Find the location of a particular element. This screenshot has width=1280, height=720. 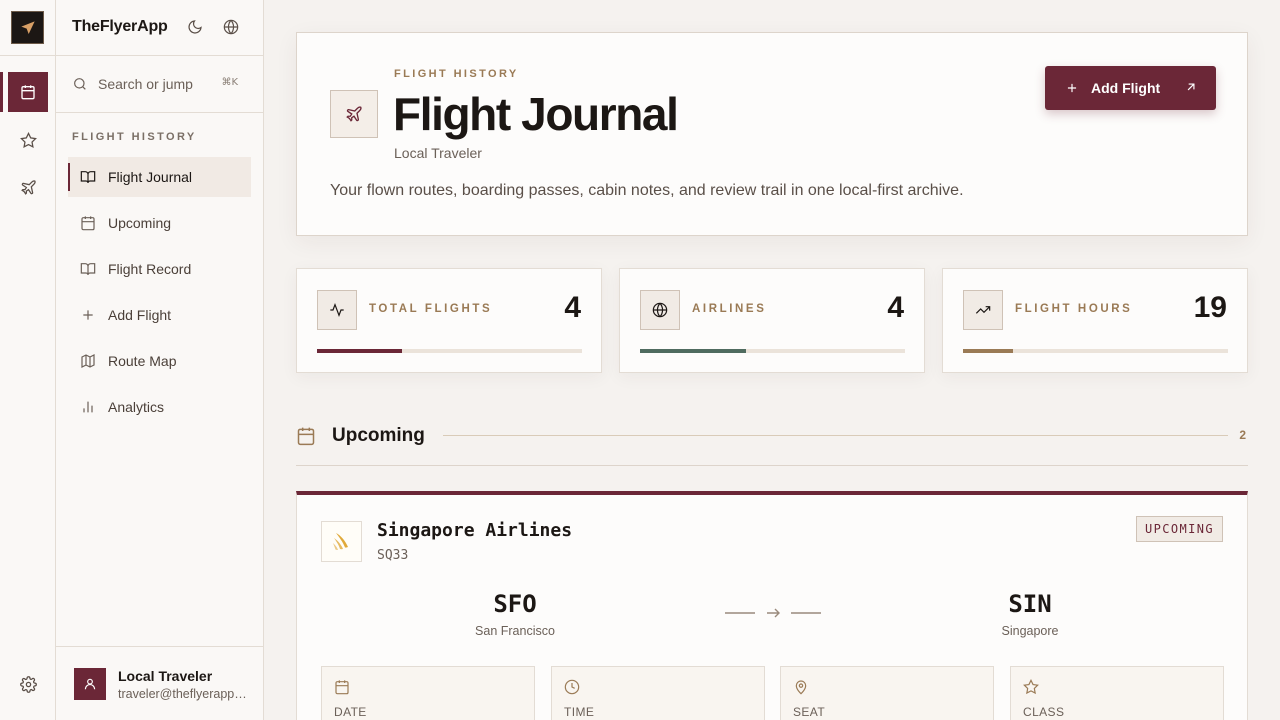

book-open-icon is located at coordinates (88, 269).